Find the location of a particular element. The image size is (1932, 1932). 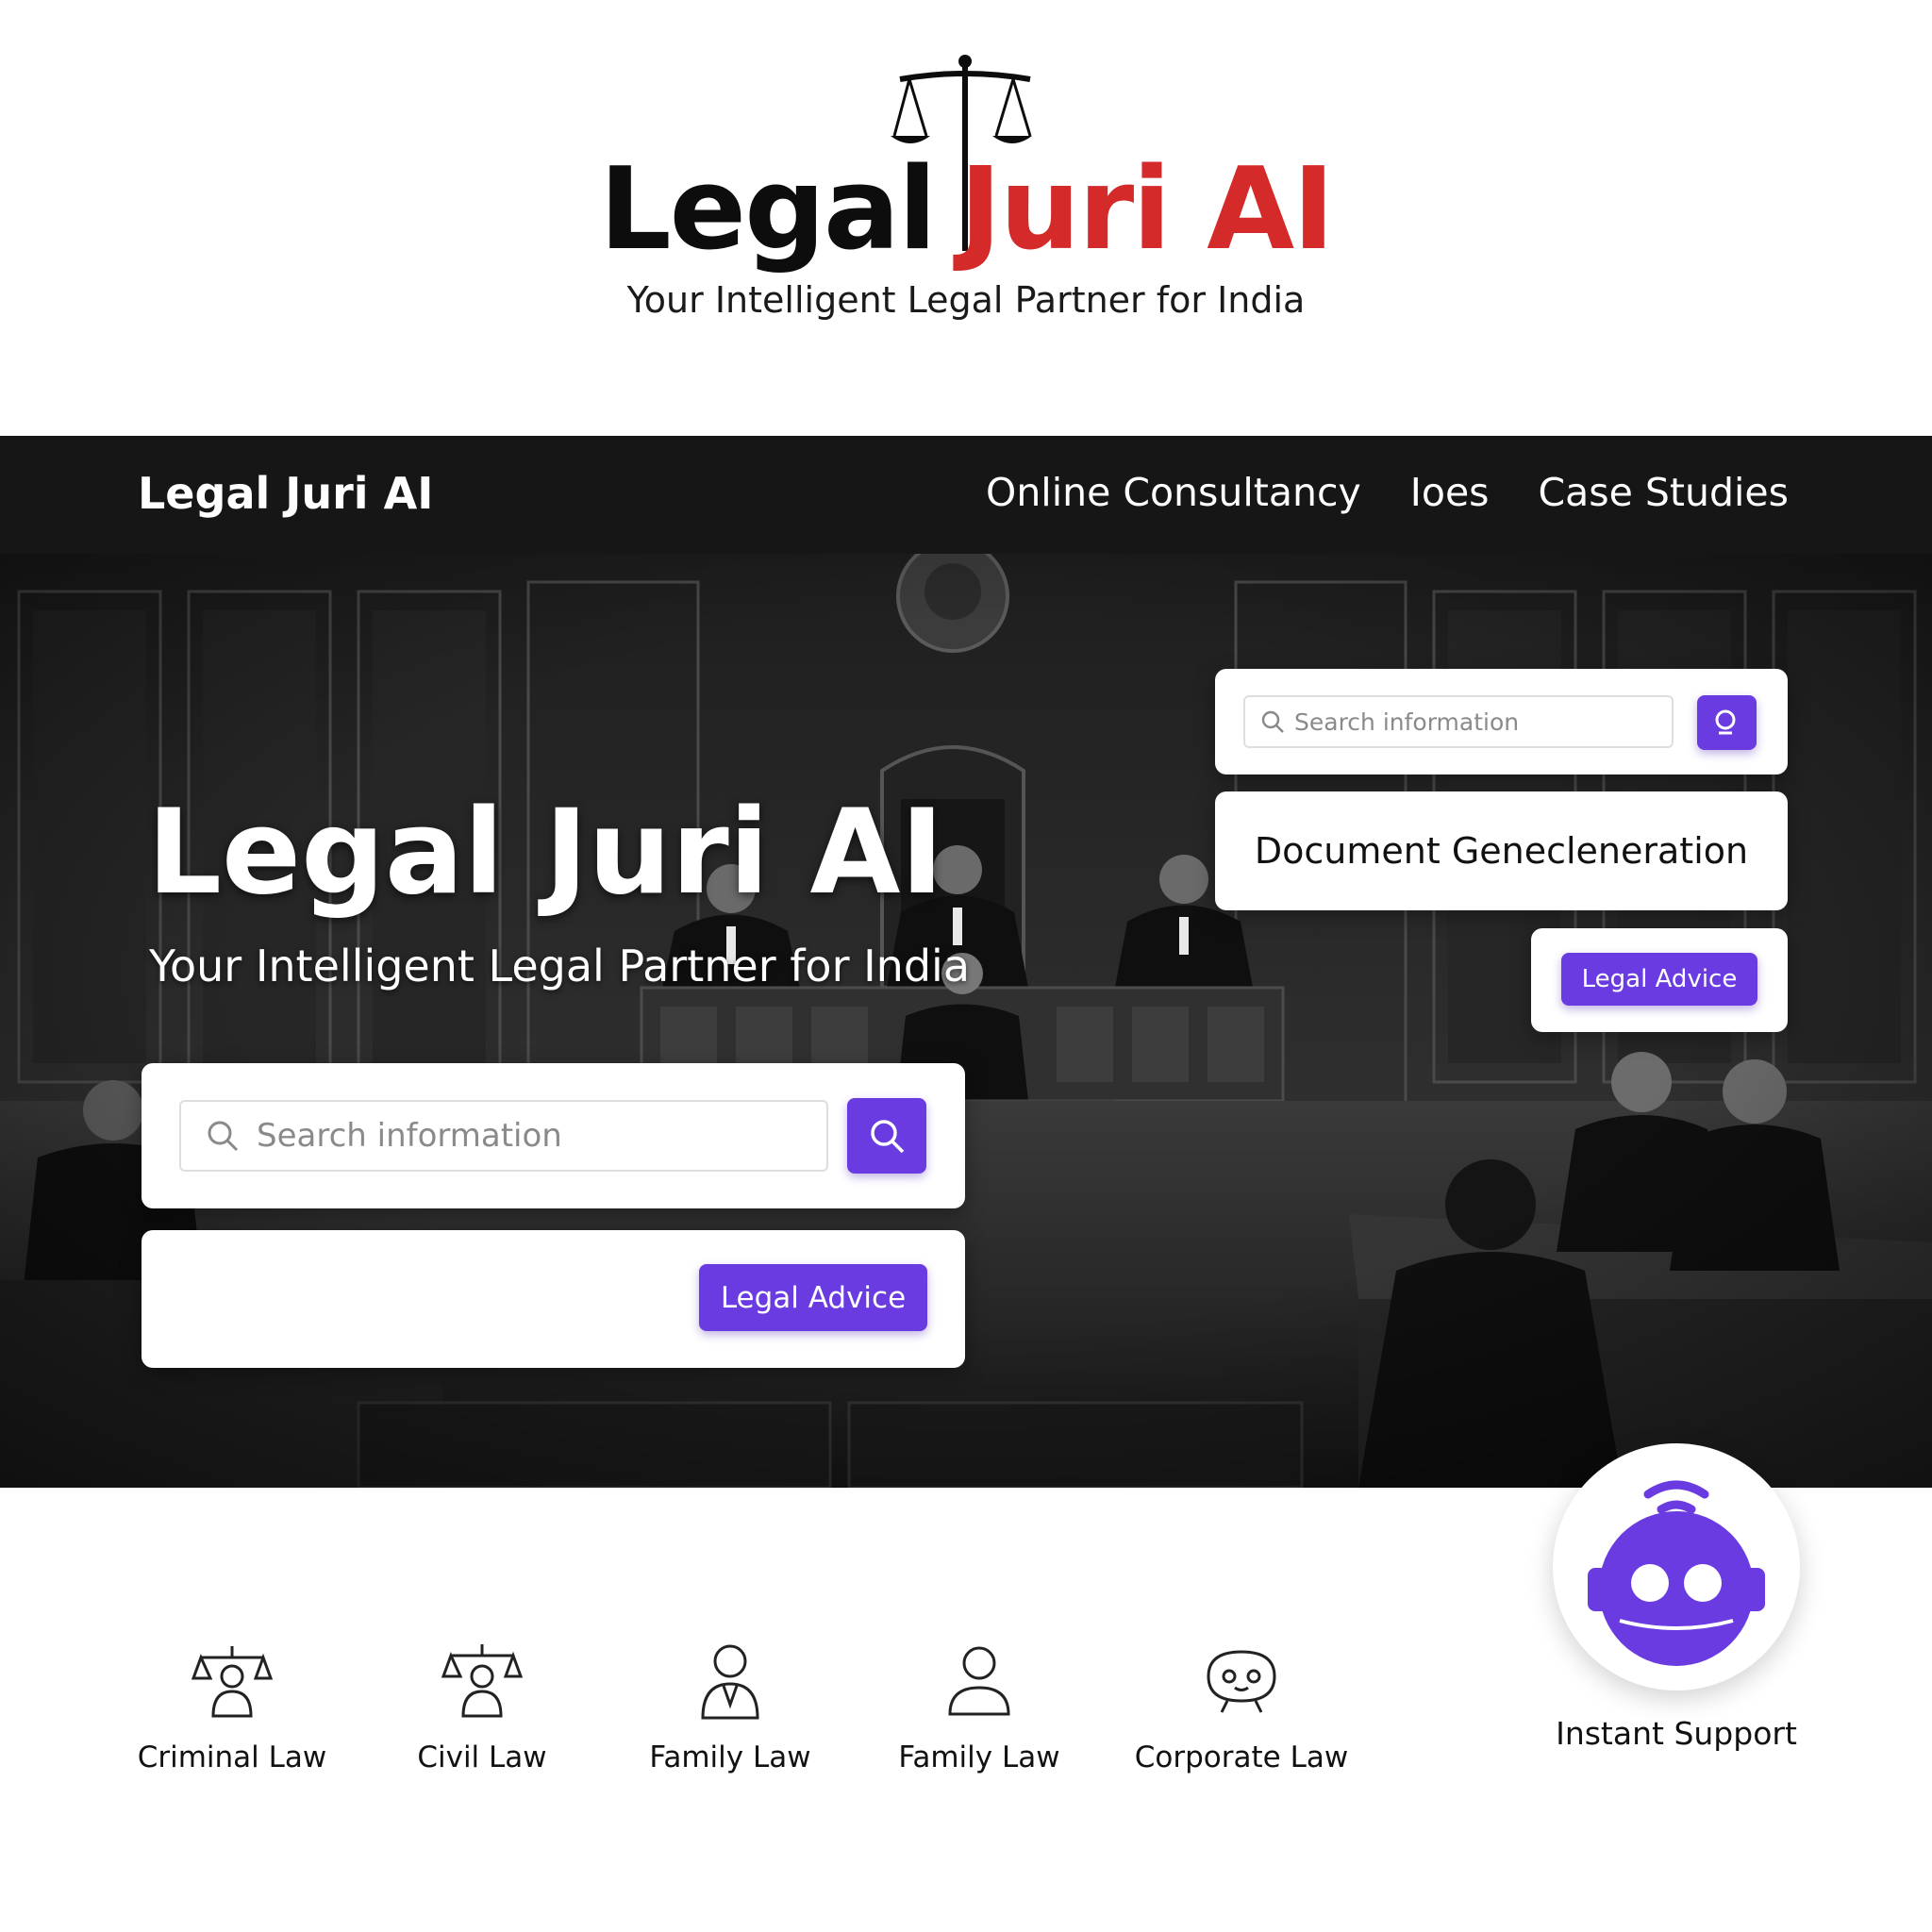

category-corporate-law: Corporate Law is located at coordinates (1241, 1706).